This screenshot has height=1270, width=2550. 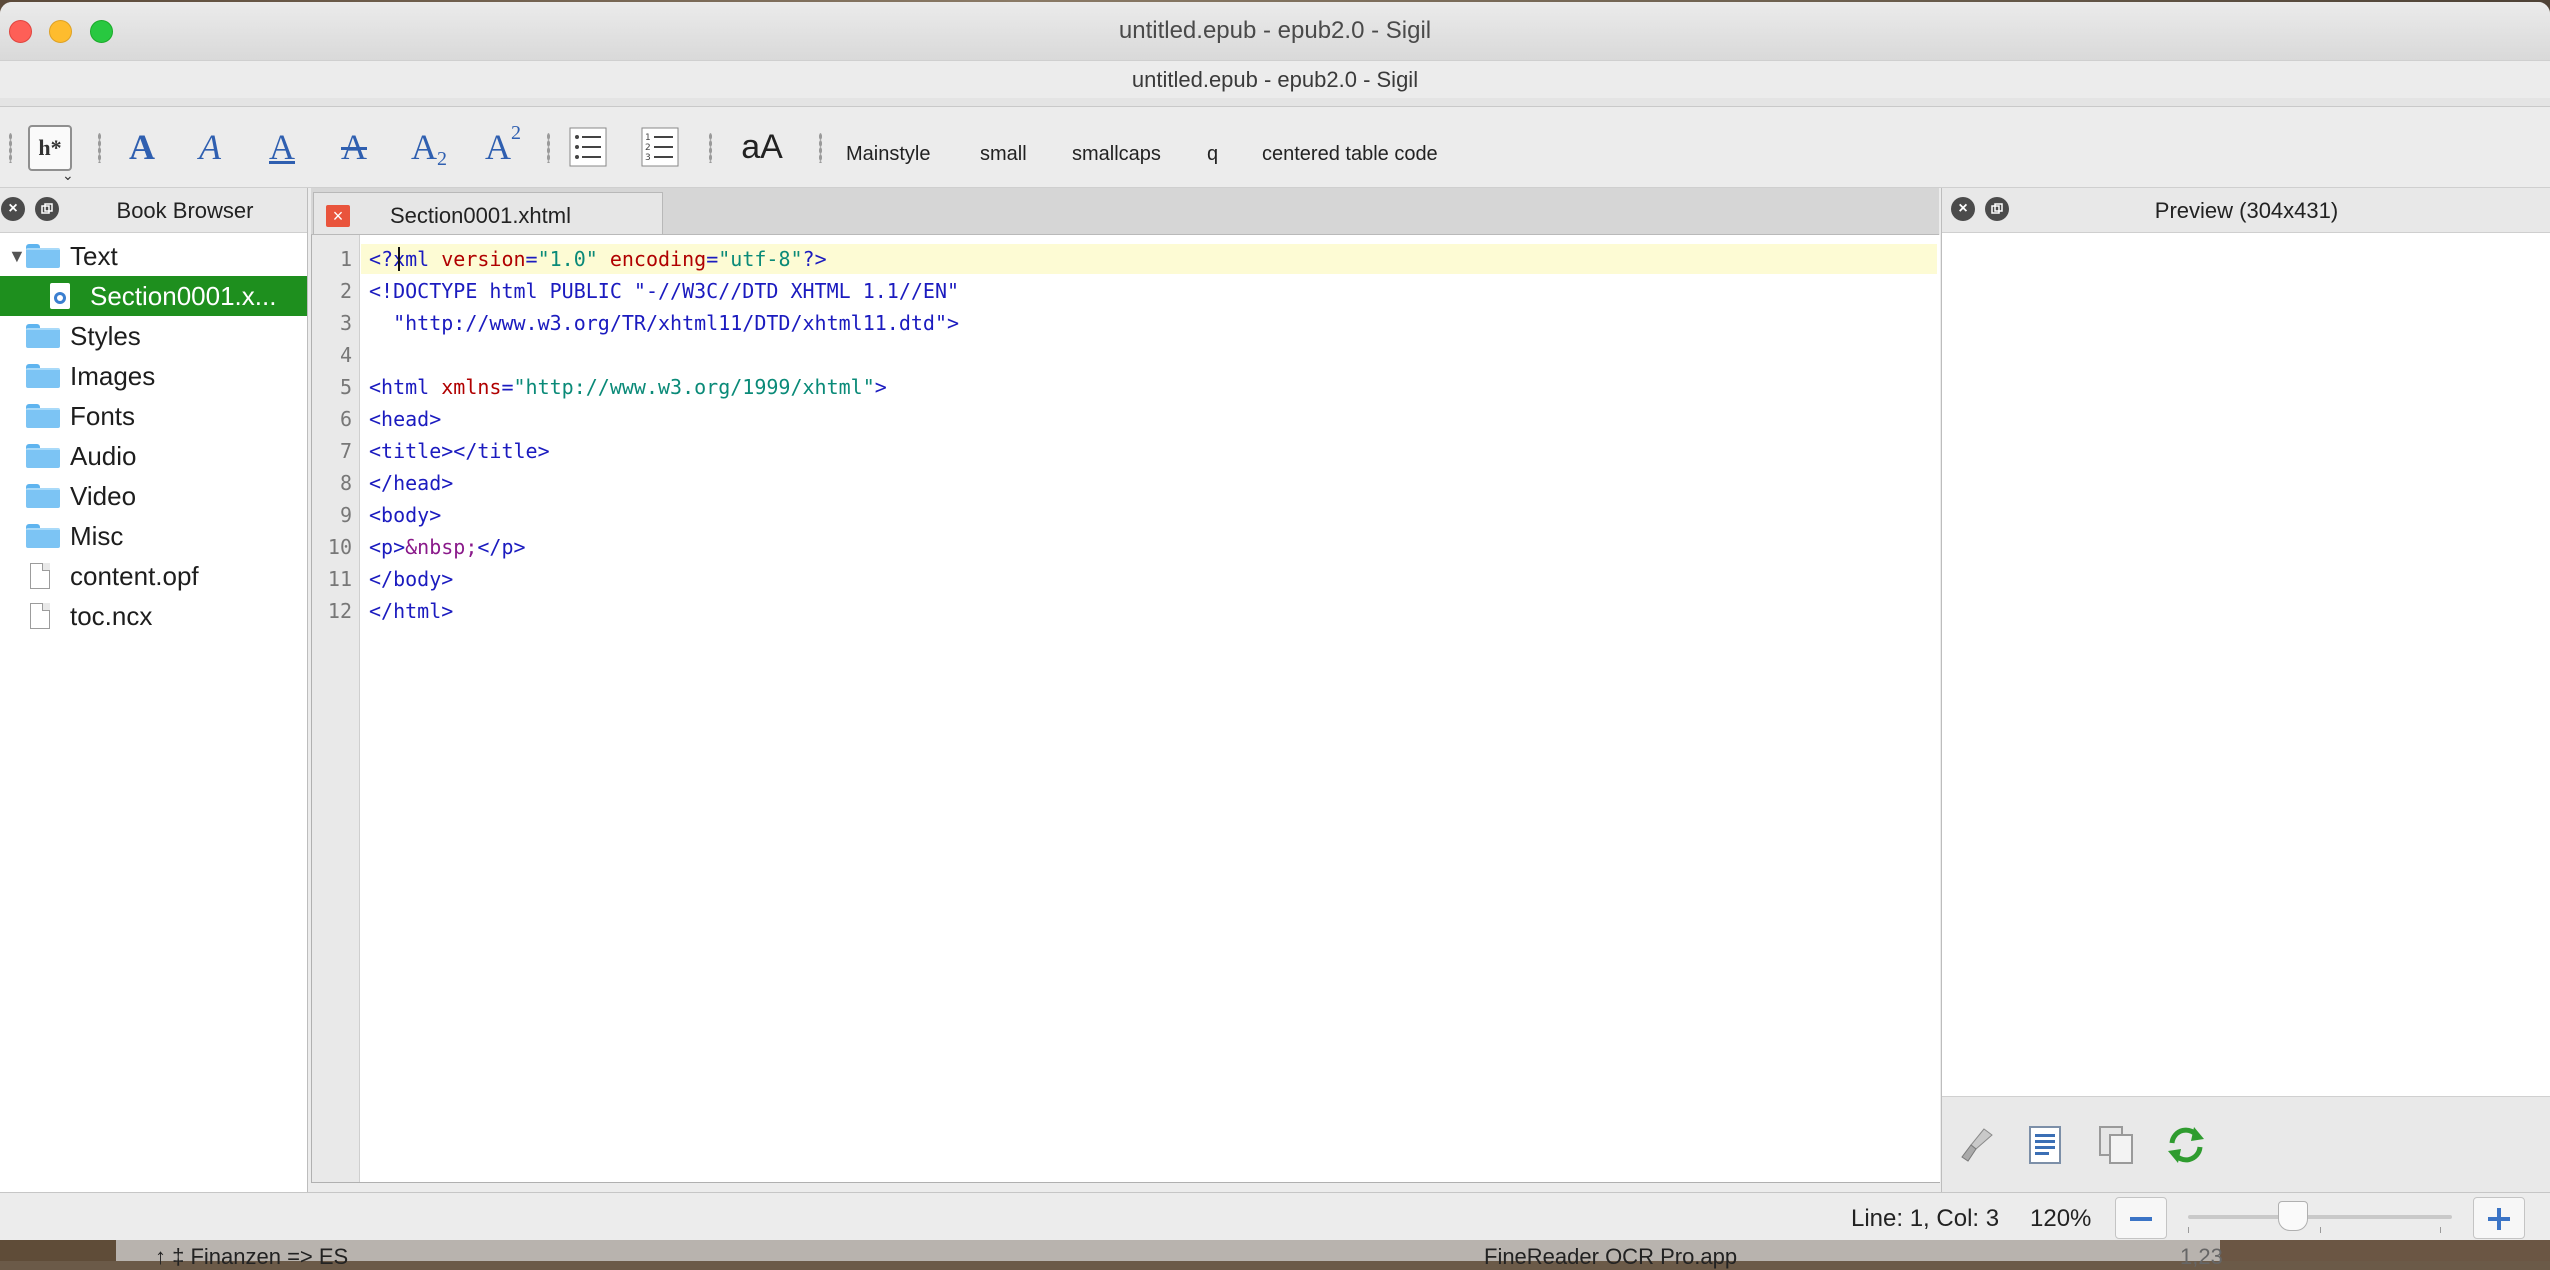 I want to click on code-line: <head>, so click(x=405, y=419).